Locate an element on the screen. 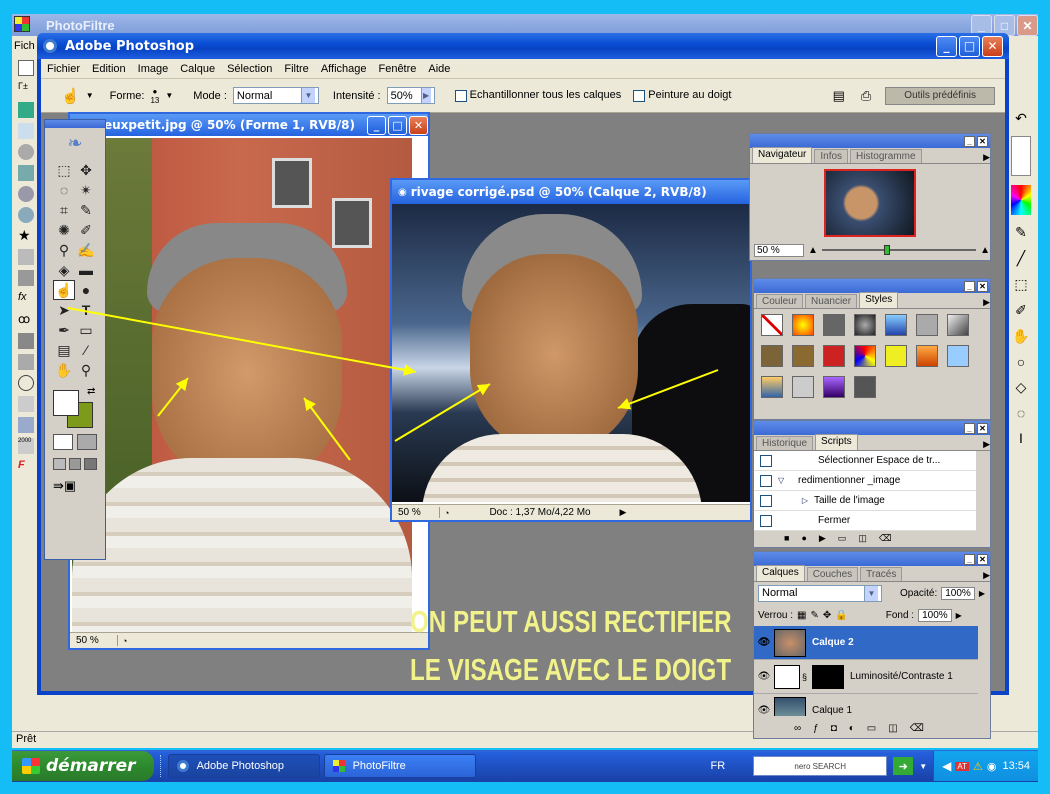  caption-line-1: ON PEUT AUSSI RECTIFIER is located at coordinates (571, 621).